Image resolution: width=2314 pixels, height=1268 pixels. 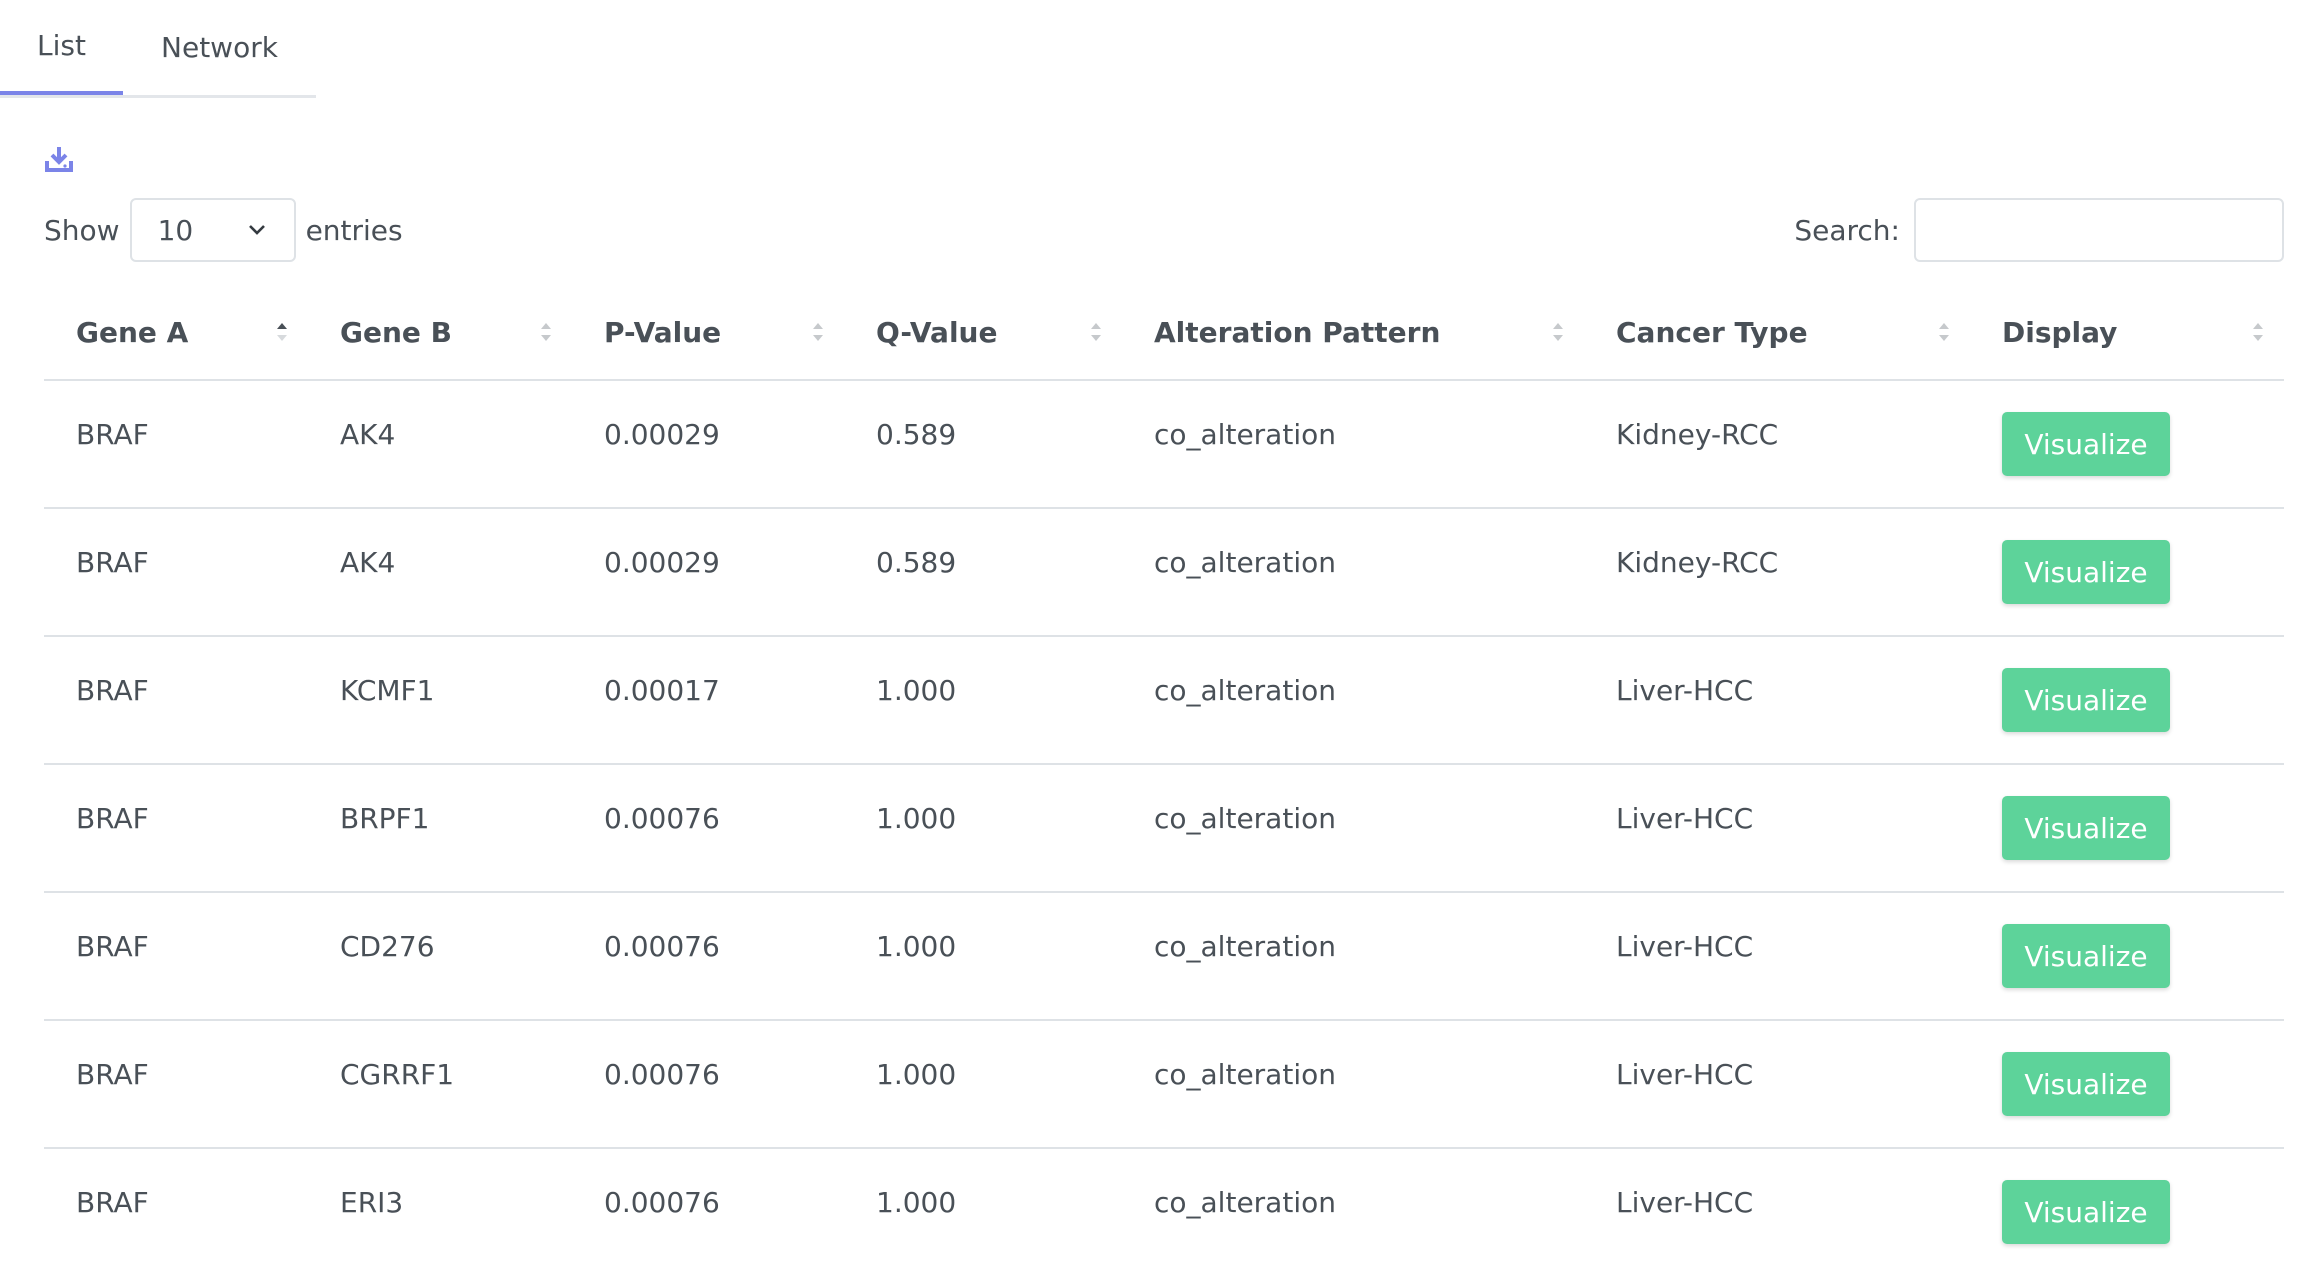 What do you see at coordinates (1353, 333) in the screenshot?
I see `column-header-alteration-pattern: Alteration Pattern` at bounding box center [1353, 333].